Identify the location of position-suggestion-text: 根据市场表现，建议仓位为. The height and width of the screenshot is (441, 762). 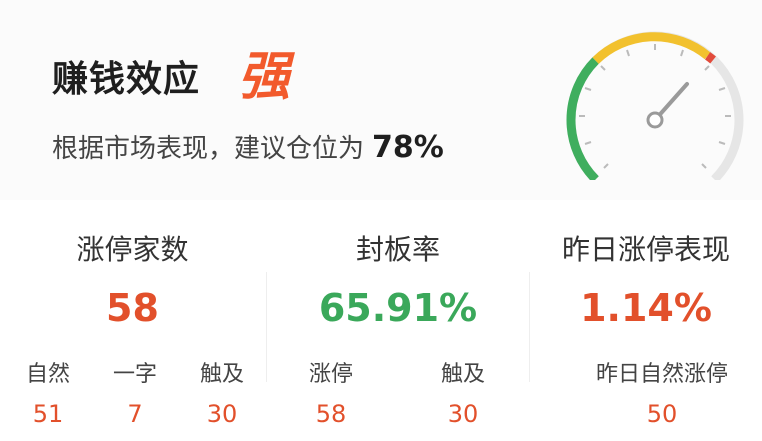
(208, 149).